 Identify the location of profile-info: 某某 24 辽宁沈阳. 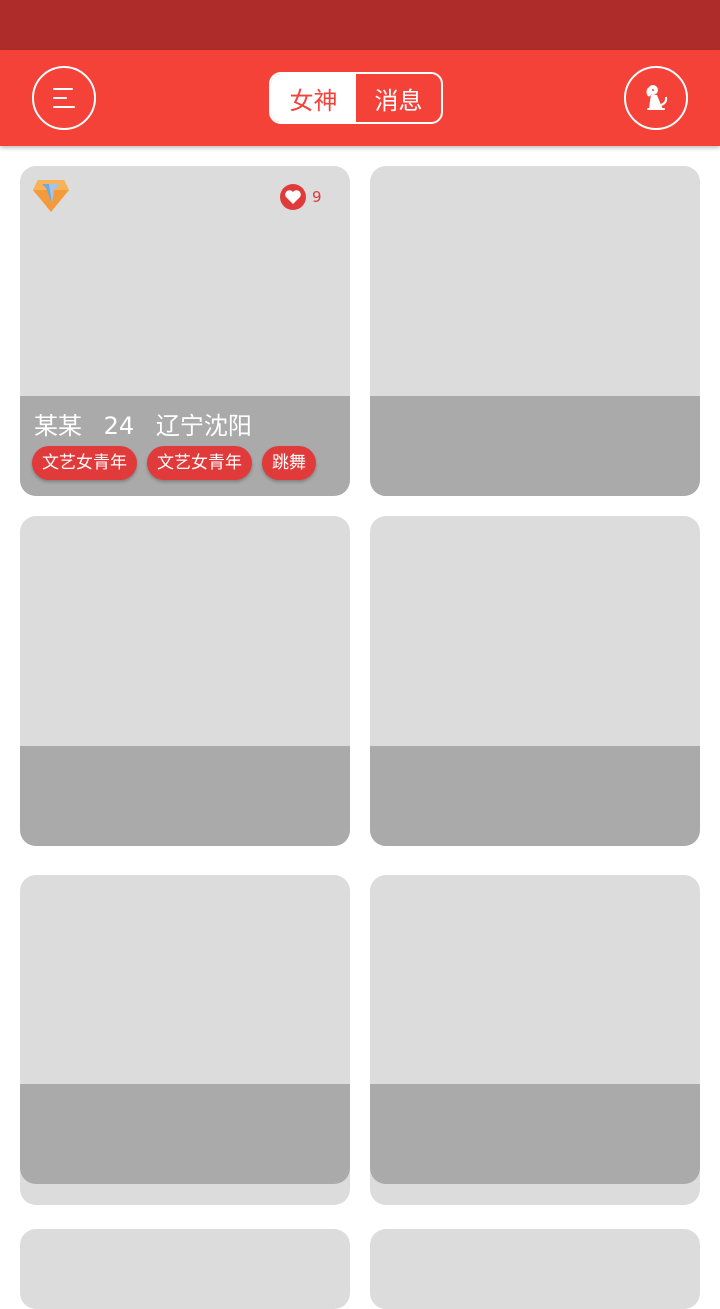
(150, 423).